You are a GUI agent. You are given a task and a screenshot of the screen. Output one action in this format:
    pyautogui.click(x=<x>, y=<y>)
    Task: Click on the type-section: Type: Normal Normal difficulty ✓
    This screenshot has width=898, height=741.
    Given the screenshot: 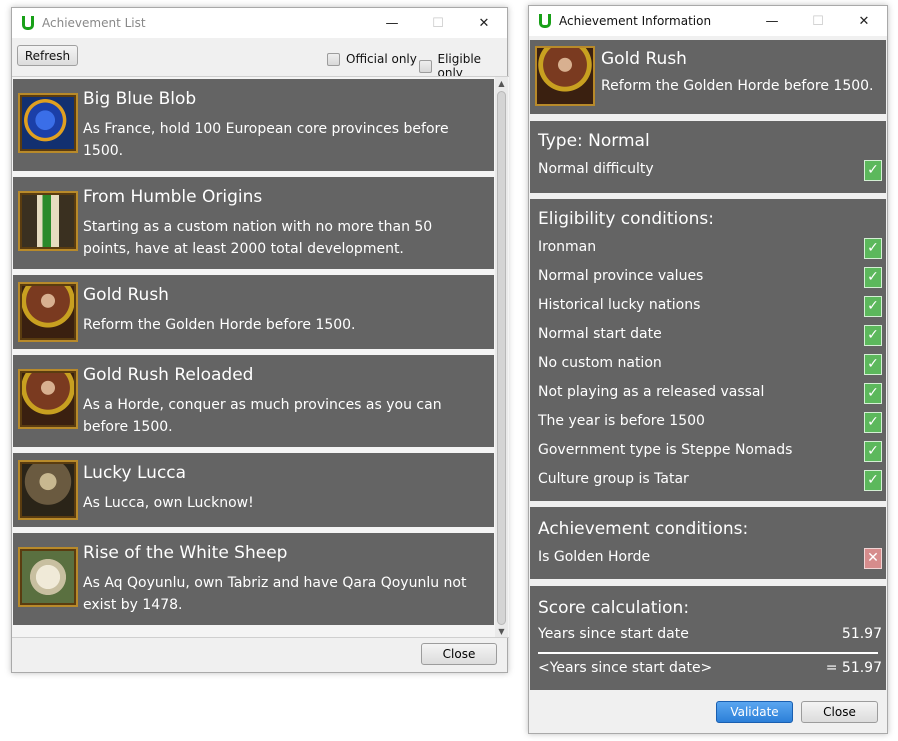 What is the action you would take?
    pyautogui.click(x=708, y=157)
    